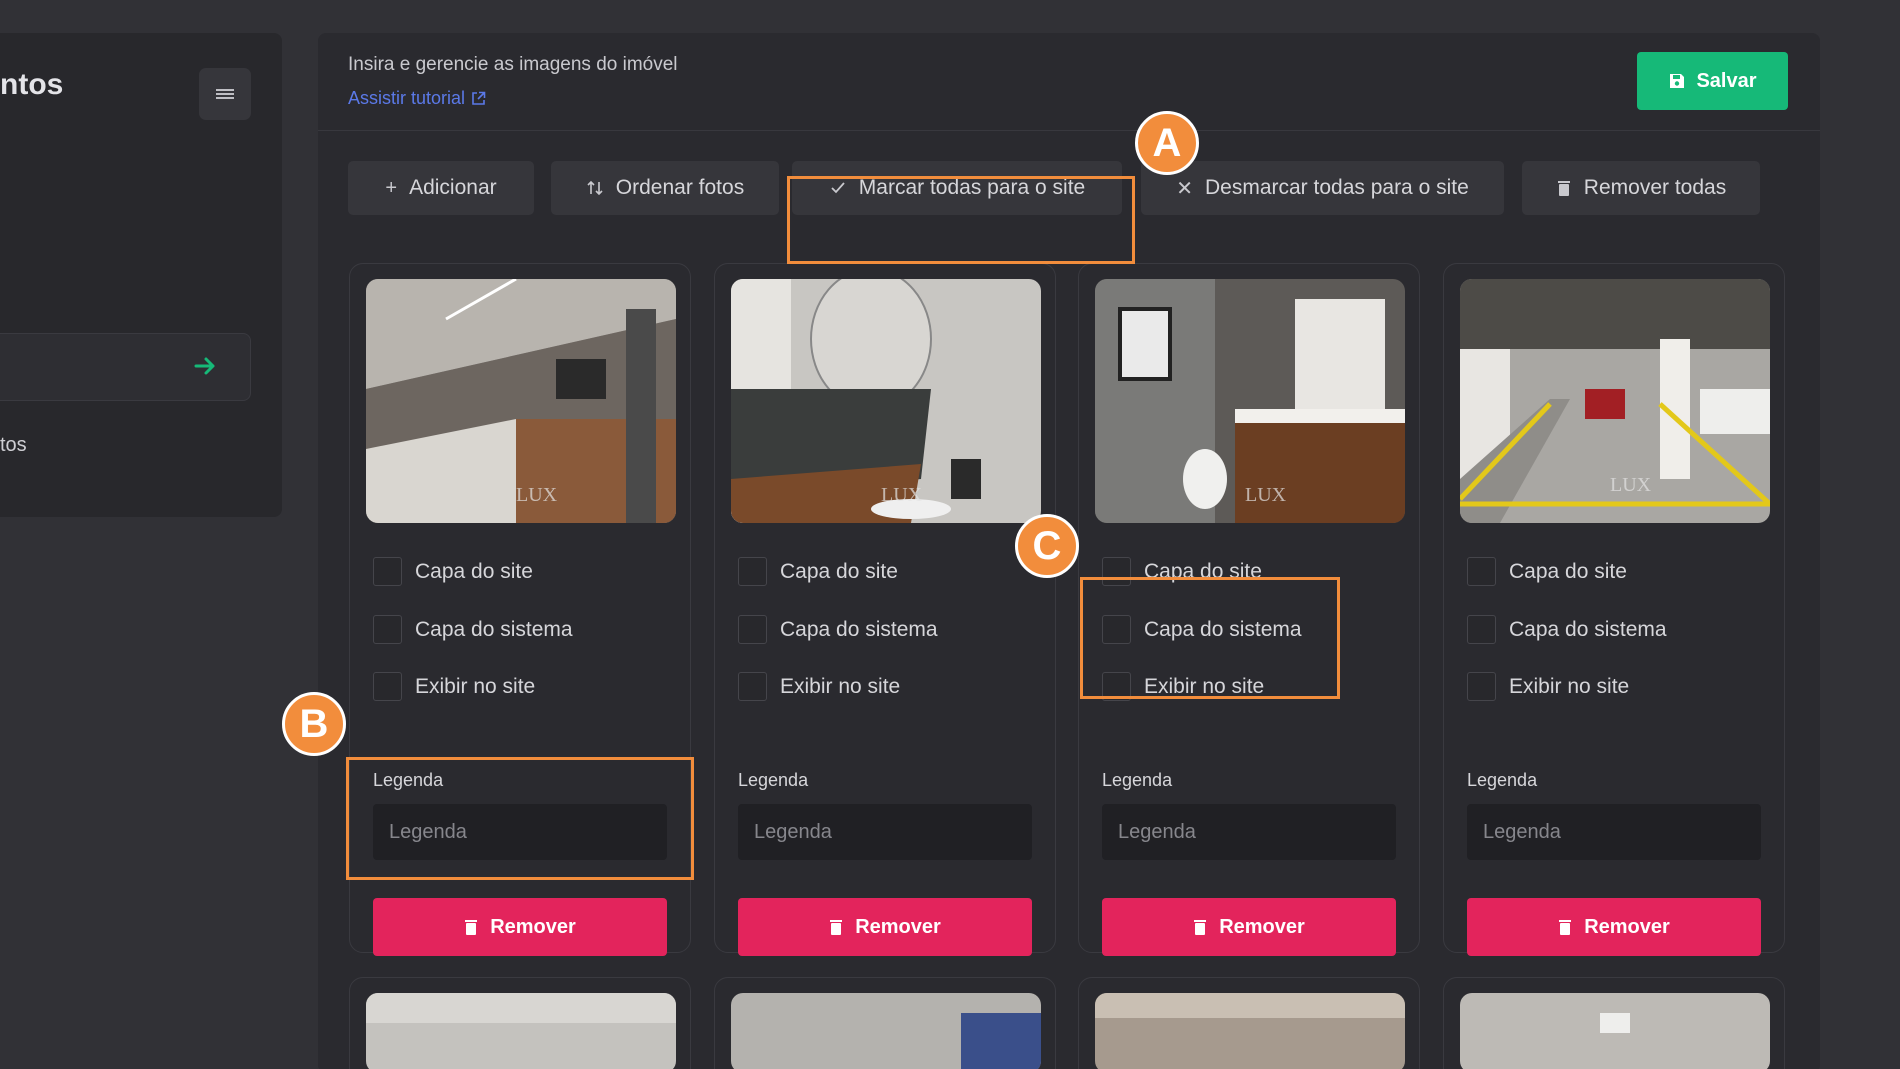 This screenshot has width=1900, height=1069. I want to click on close-icon: ✕, so click(1184, 188).